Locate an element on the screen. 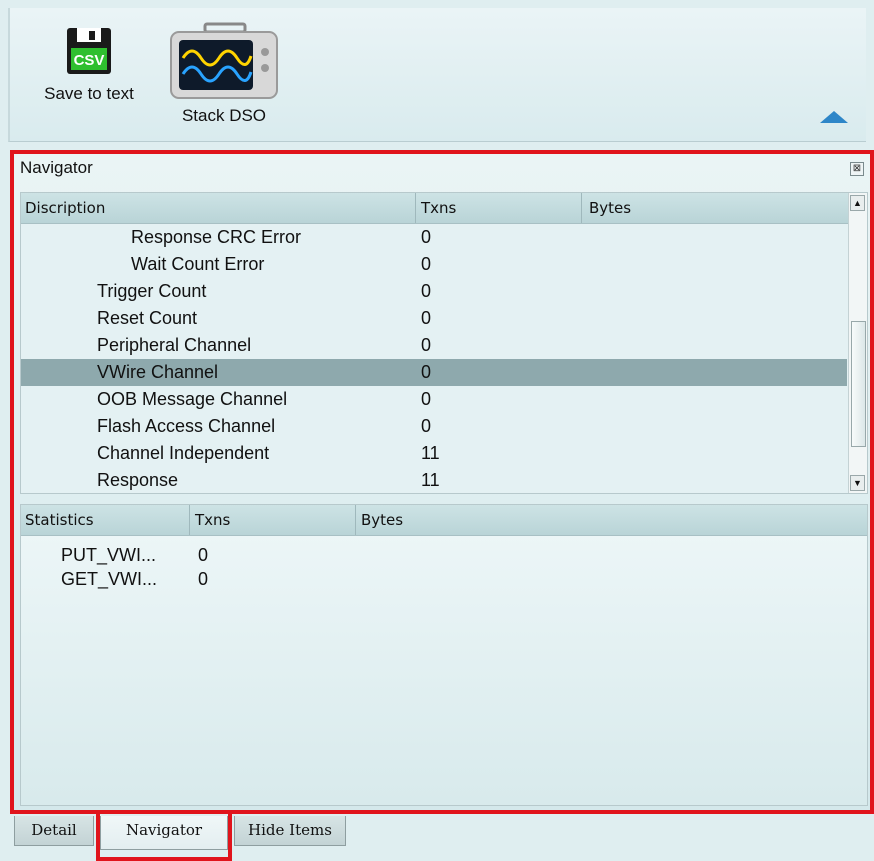 This screenshot has height=861, width=874. statistics-row: GET_VWI... 0 is located at coordinates (444, 579).